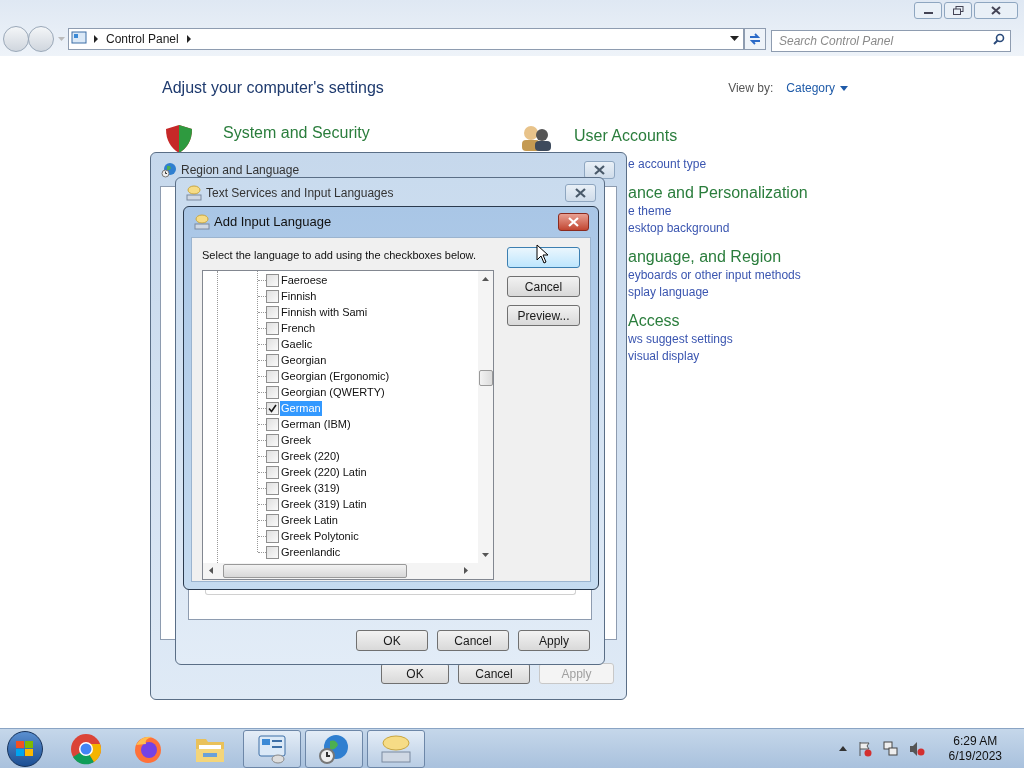 This screenshot has width=1024, height=768. I want to click on flag-icon, so click(864, 748).